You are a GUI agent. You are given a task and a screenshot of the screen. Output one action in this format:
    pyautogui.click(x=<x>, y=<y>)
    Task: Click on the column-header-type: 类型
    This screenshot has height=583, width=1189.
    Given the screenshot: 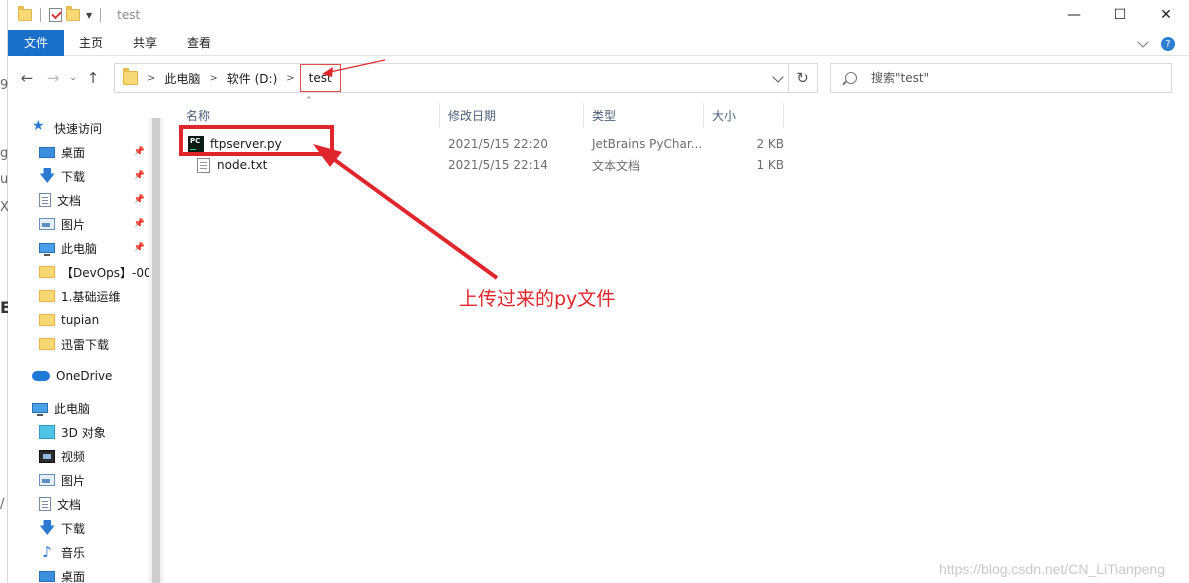 What is the action you would take?
    pyautogui.click(x=644, y=115)
    